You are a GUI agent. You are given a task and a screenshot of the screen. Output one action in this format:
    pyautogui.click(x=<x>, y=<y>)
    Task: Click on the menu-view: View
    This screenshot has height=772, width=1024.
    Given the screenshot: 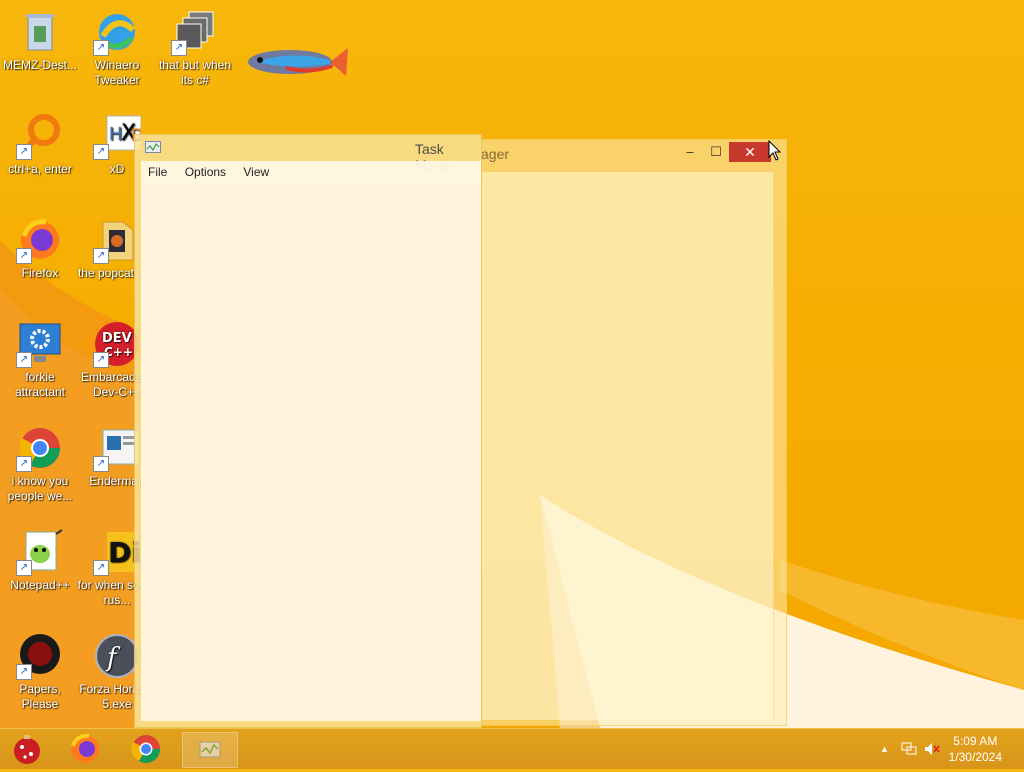 What is the action you would take?
    pyautogui.click(x=256, y=170)
    